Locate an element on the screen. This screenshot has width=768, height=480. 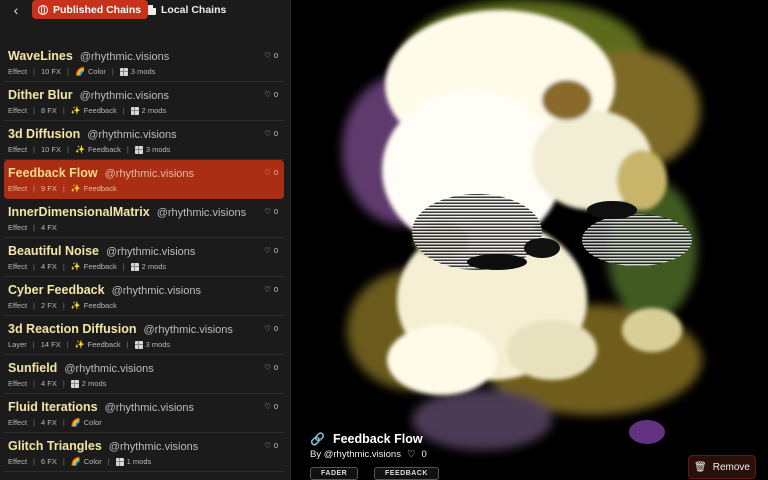
chain-mods-label: 2 mods is located at coordinates (154, 266).